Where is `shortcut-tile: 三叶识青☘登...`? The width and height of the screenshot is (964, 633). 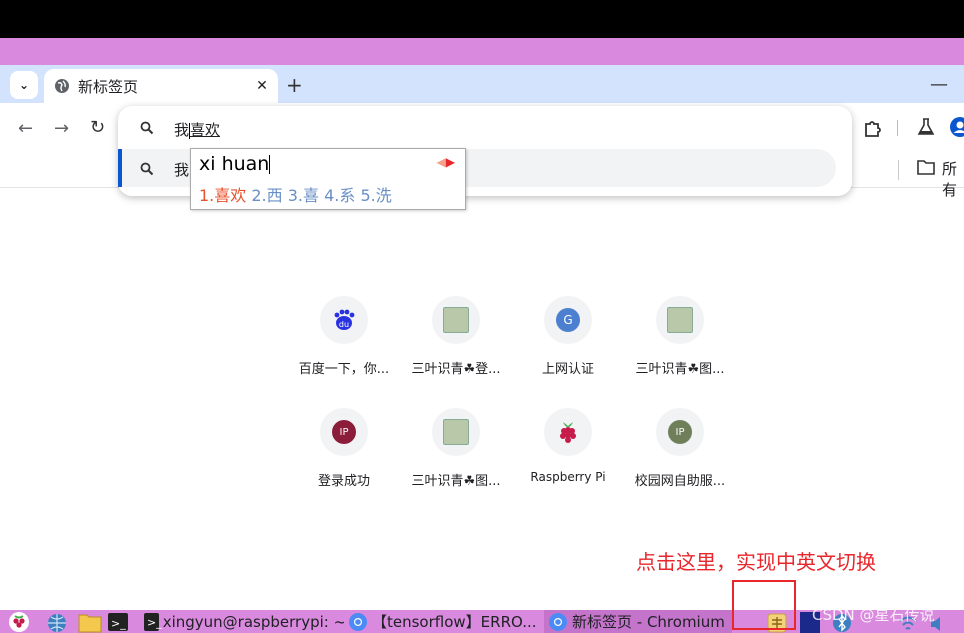
shortcut-tile: 三叶识青☘登... is located at coordinates (456, 336).